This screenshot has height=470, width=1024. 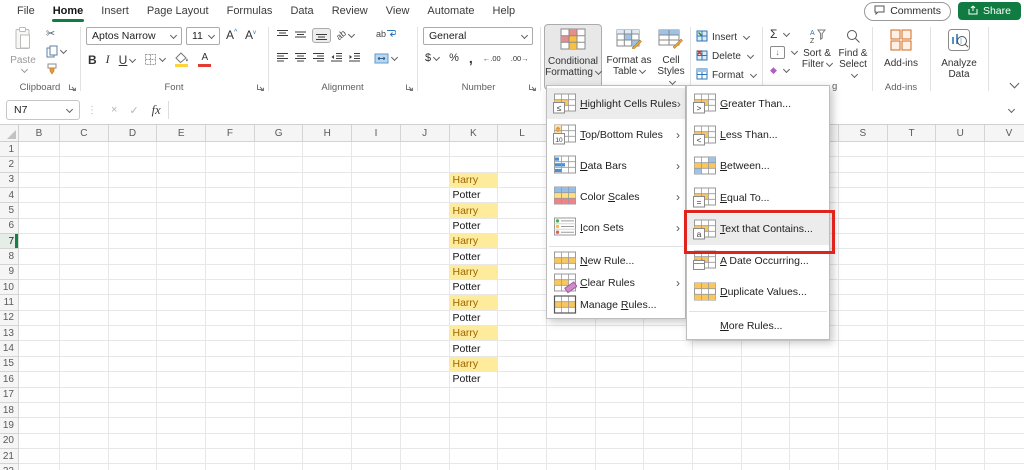 What do you see at coordinates (230, 410) in the screenshot?
I see `cell-F18` at bounding box center [230, 410].